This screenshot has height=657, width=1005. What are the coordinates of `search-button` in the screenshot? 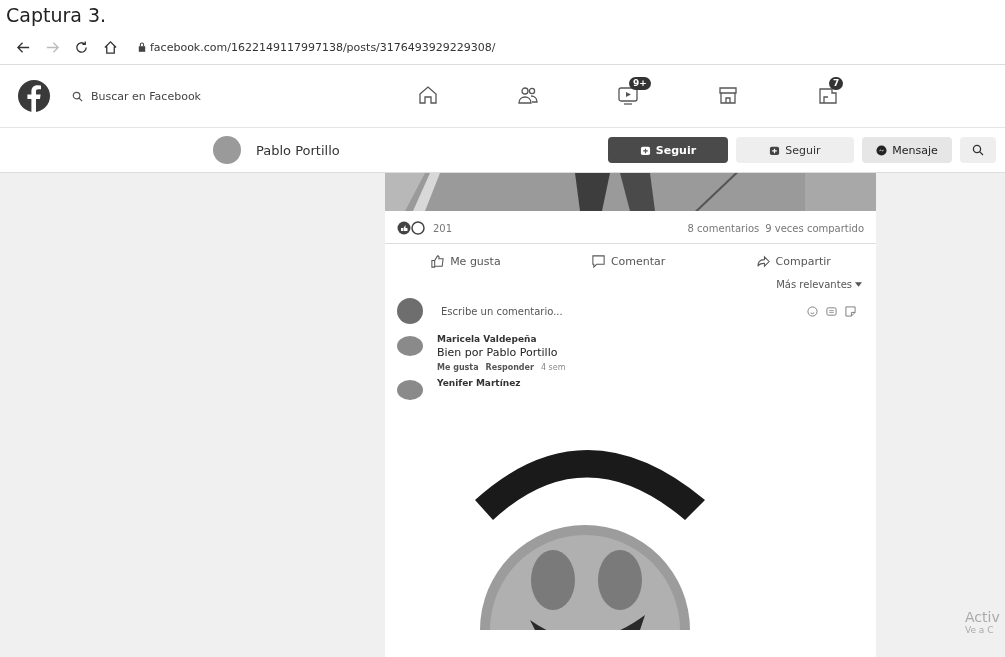 It's located at (978, 150).